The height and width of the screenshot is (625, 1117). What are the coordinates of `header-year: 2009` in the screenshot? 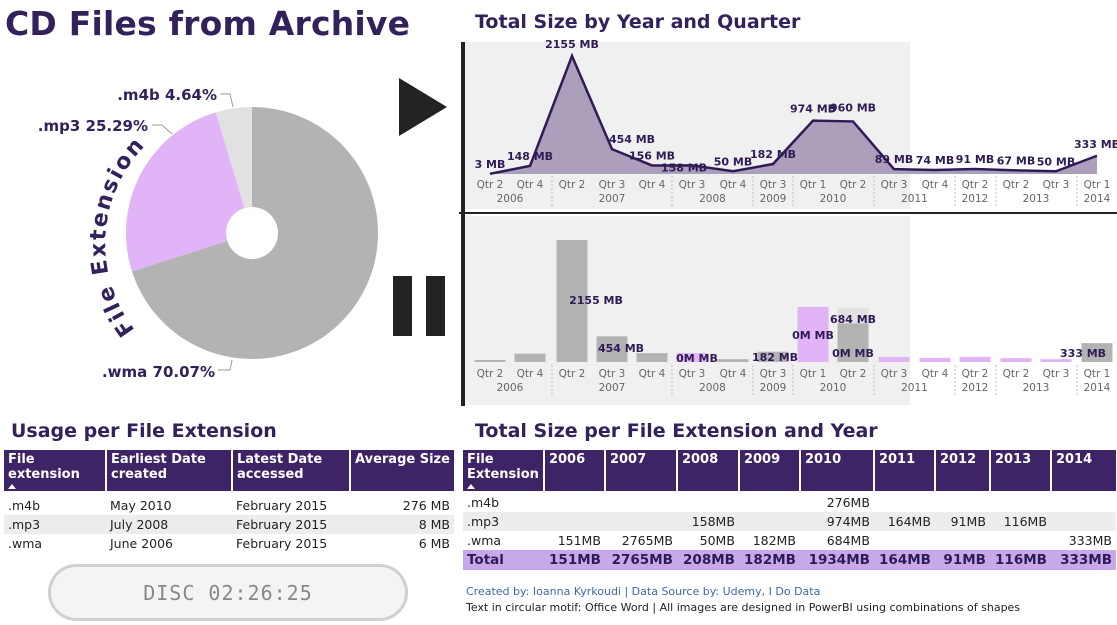 It's located at (769, 470).